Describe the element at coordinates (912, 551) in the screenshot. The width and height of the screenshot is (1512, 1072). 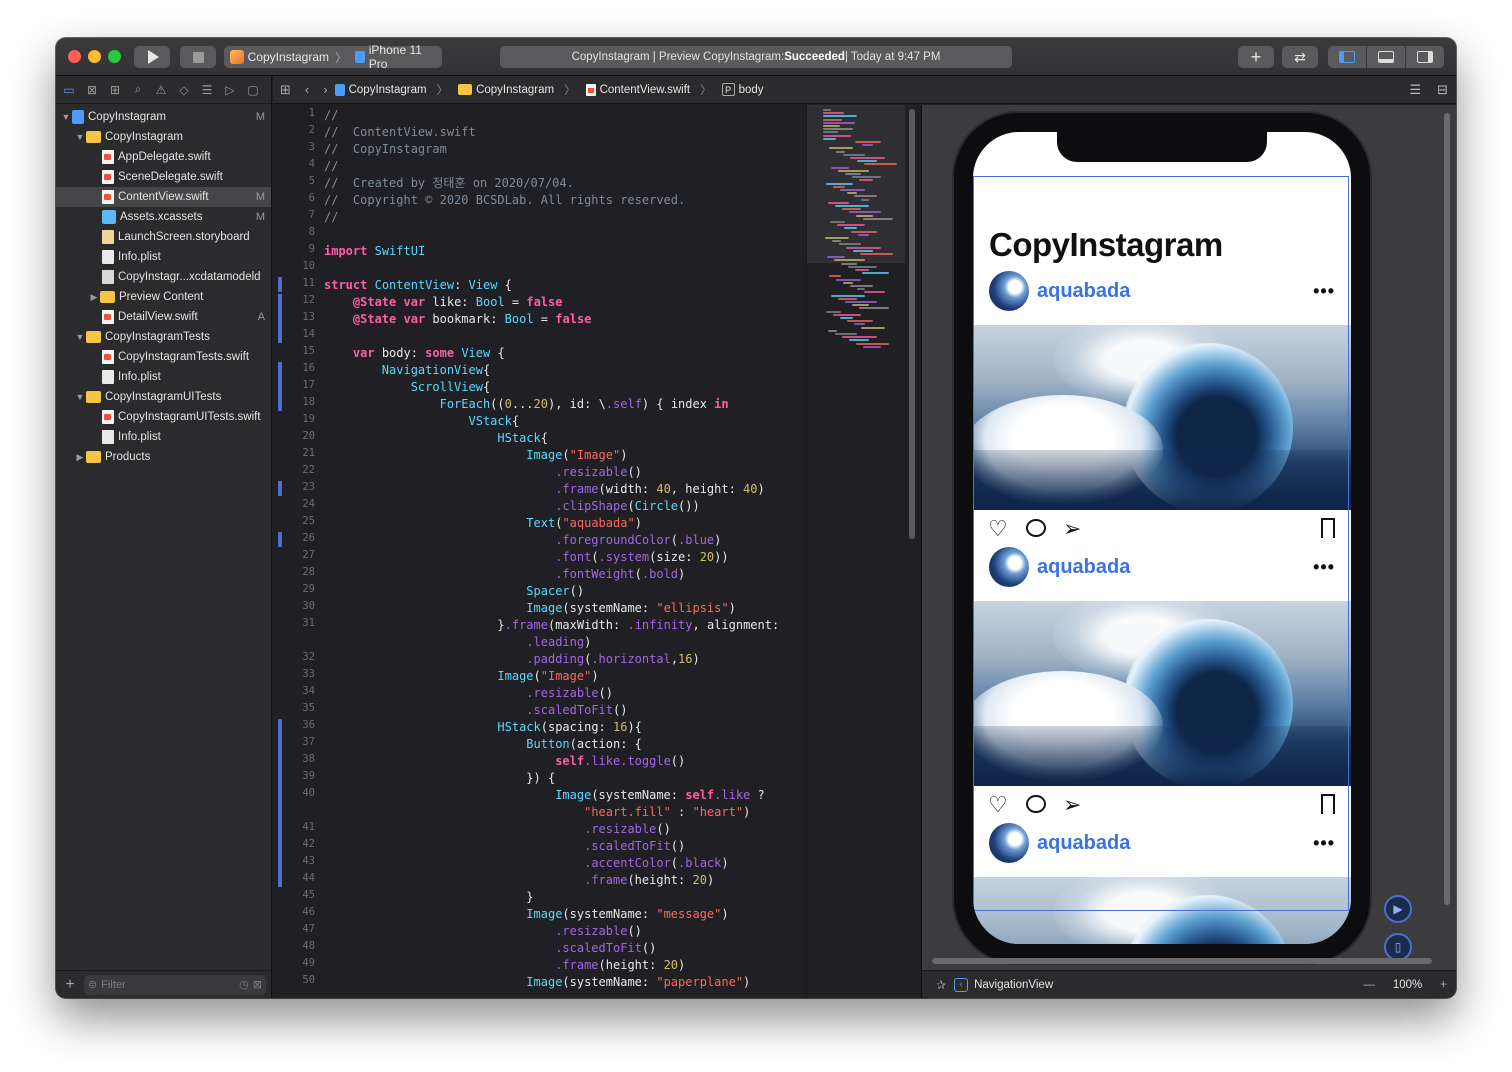
I see `editor-scrollbar` at that location.